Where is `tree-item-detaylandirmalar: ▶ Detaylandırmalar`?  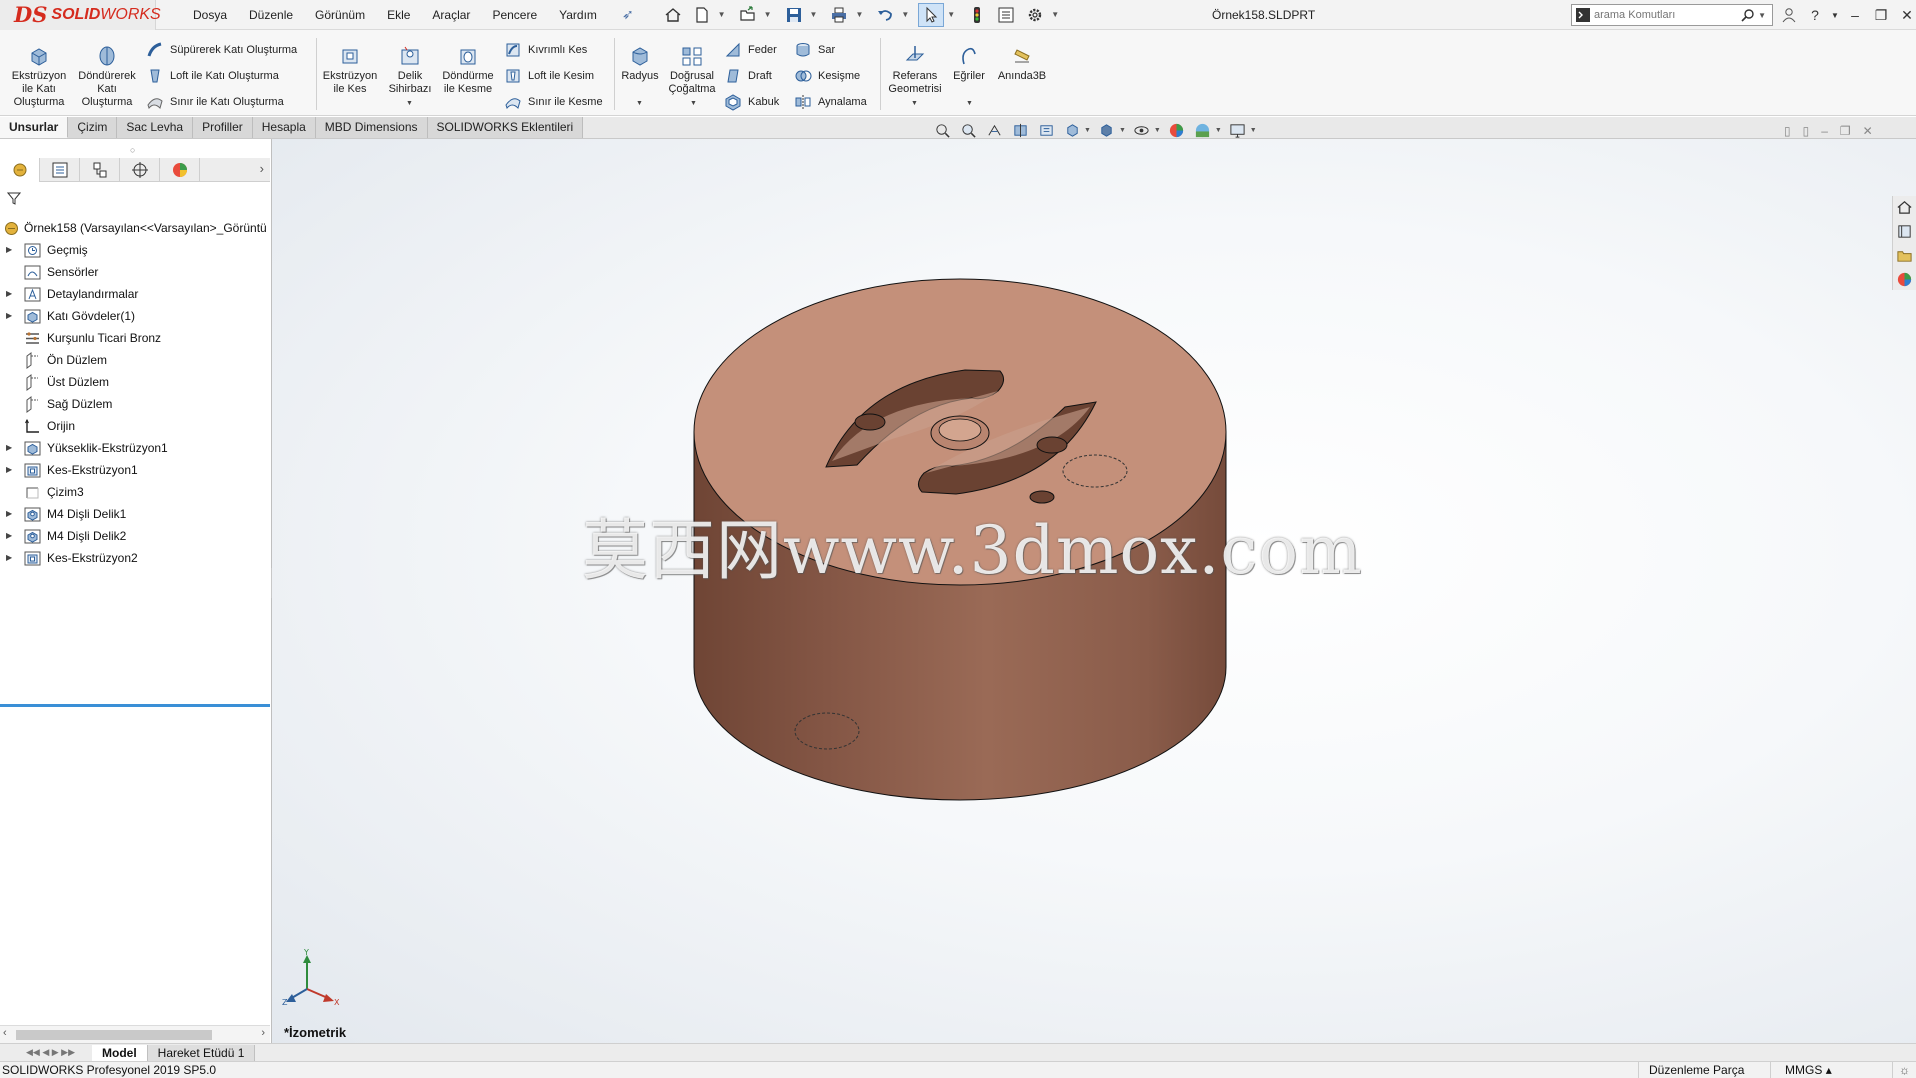 tree-item-detaylandirmalar: ▶ Detaylandırmalar is located at coordinates (135, 294).